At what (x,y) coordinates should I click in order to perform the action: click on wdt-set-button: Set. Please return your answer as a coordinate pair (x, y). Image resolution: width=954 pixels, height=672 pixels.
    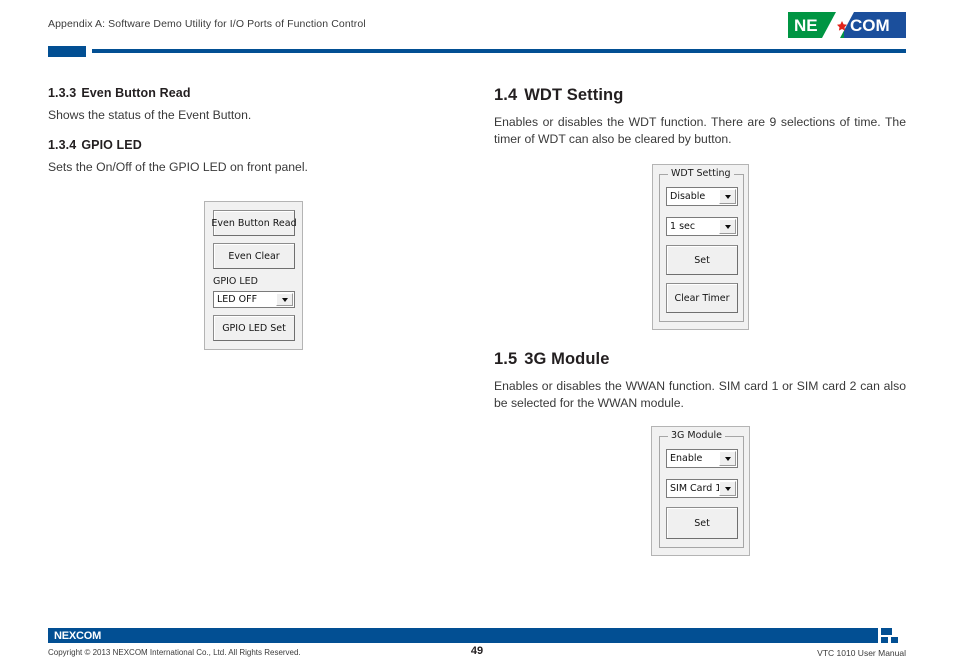
    Looking at the image, I should click on (702, 260).